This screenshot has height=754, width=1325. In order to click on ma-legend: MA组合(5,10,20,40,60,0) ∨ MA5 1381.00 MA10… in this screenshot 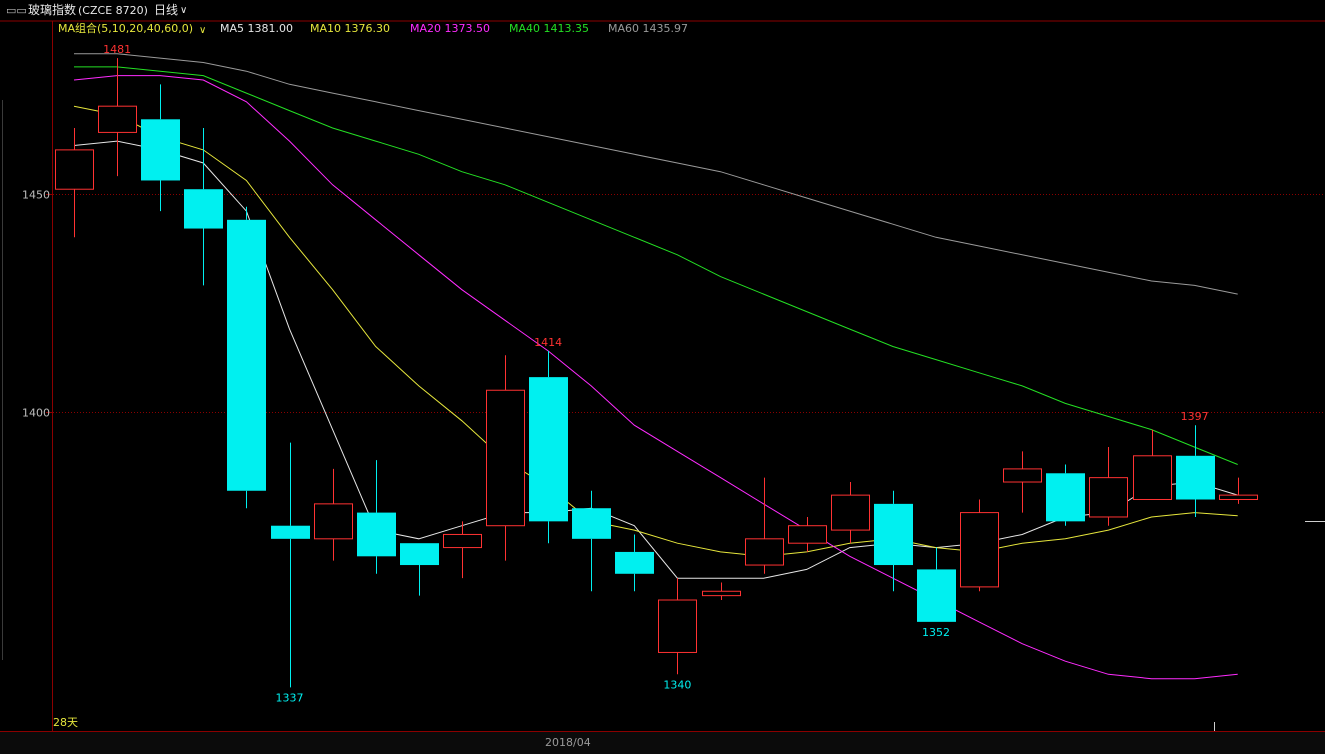, I will do `click(373, 28)`.